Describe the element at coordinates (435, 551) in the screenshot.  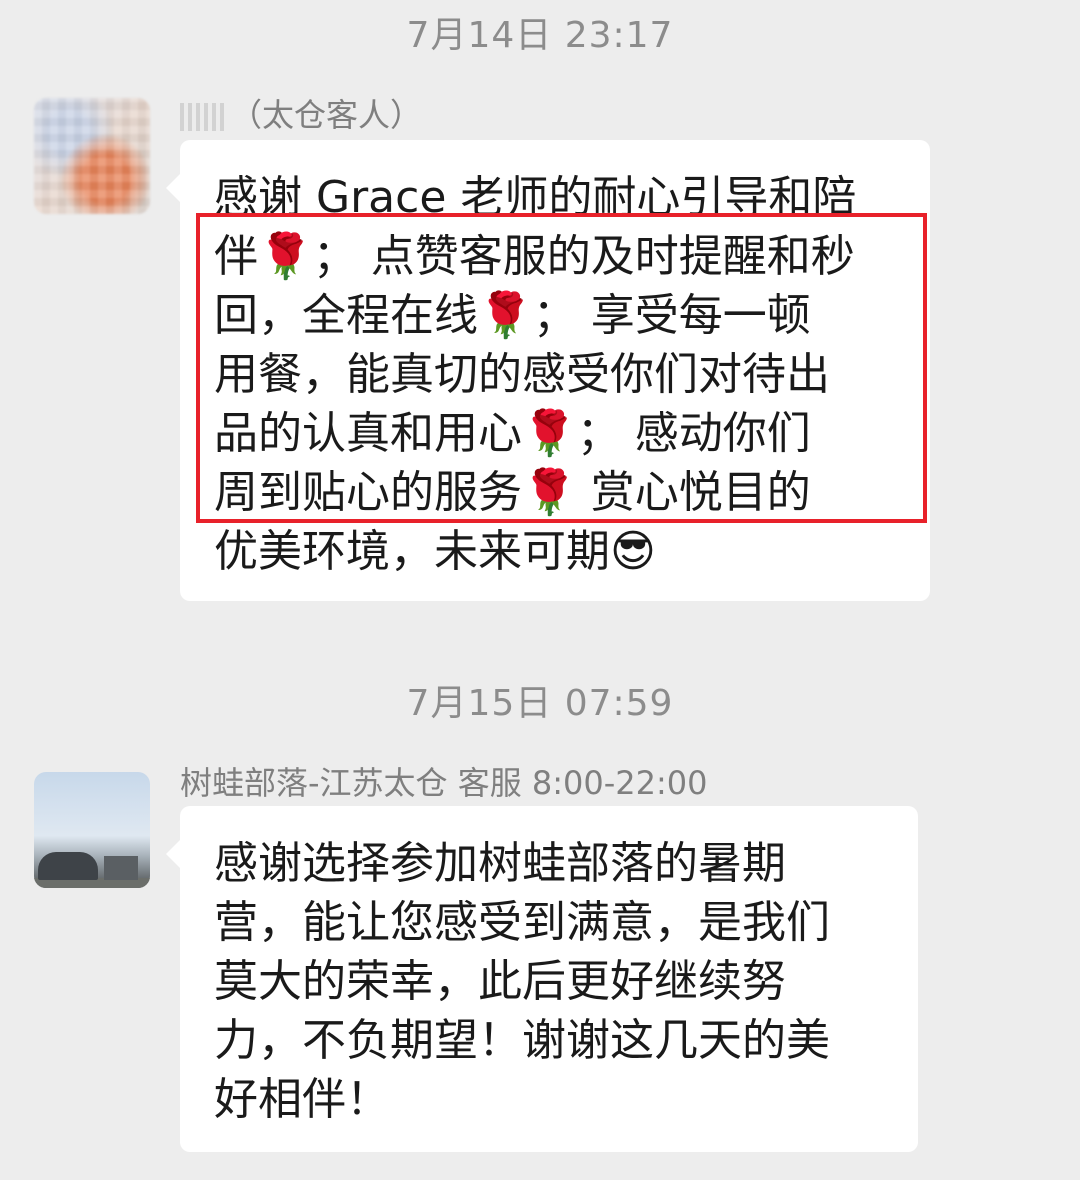
I see `message-line: 优美环境，未来可期😎` at that location.